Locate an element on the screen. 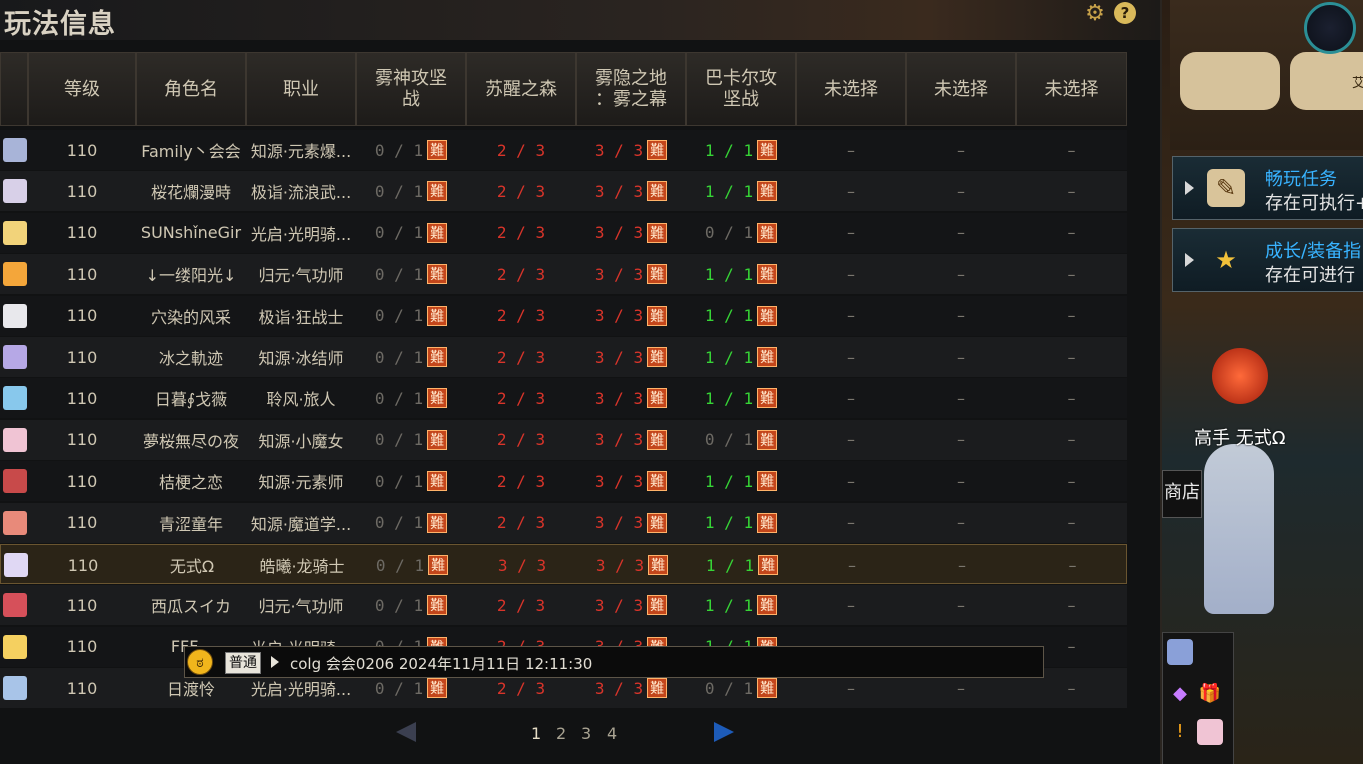  compass-icon is located at coordinates (1330, 28).